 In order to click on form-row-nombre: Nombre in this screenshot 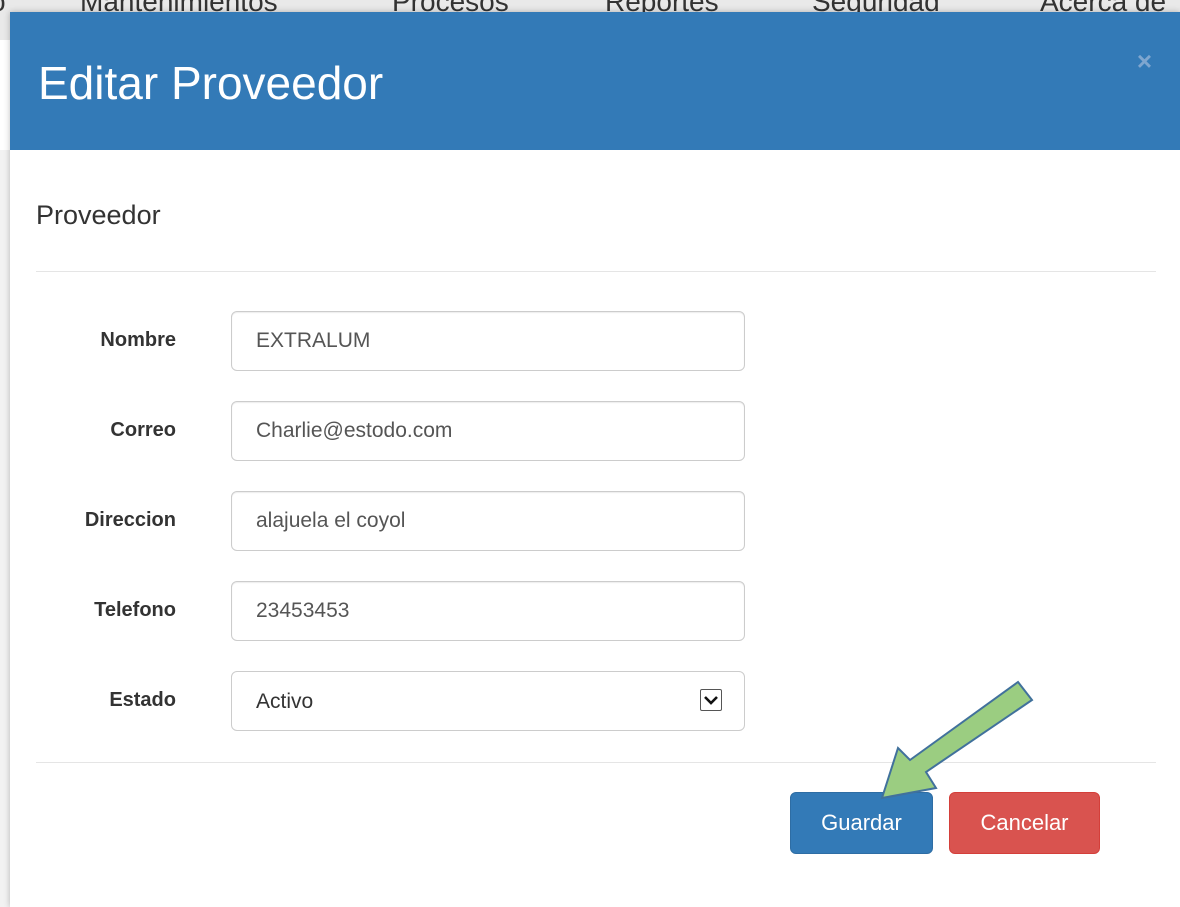, I will do `click(595, 342)`.